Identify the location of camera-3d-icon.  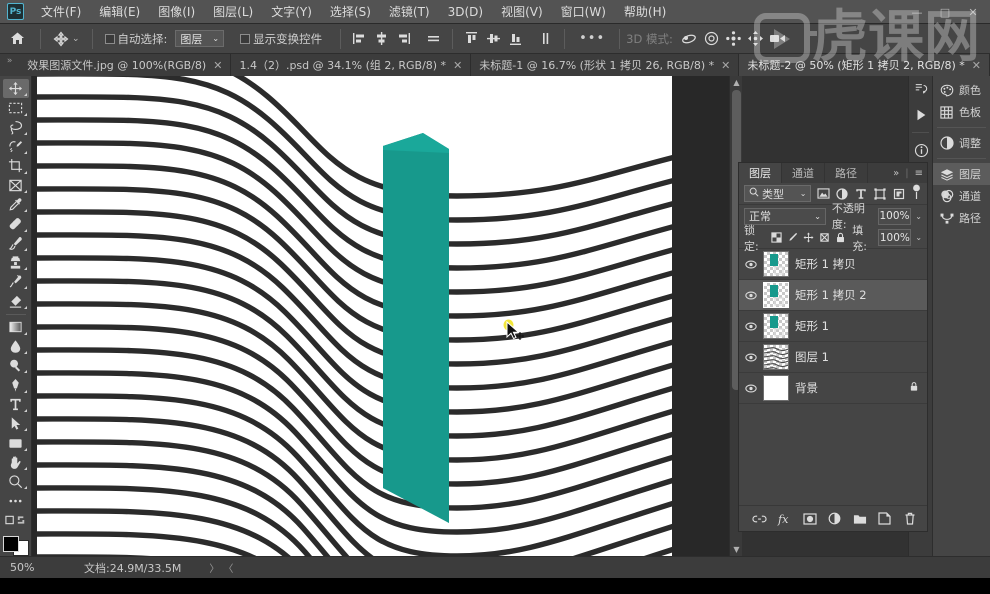
(777, 38).